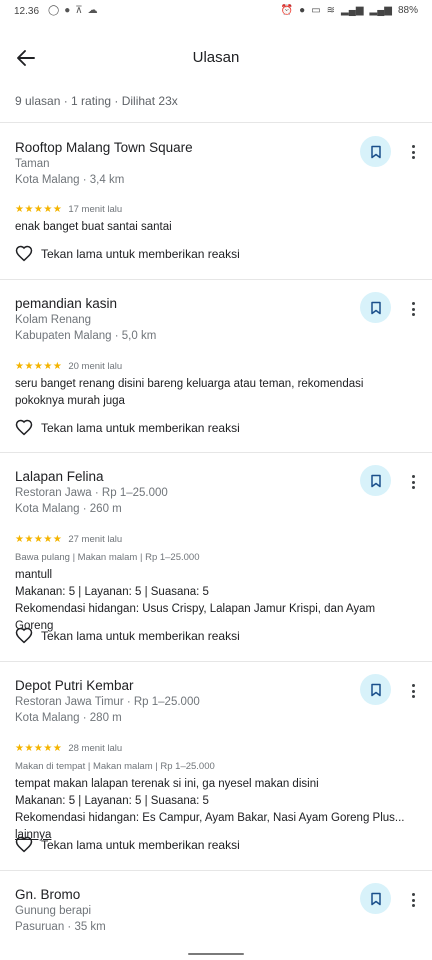 This screenshot has height=960, width=432. I want to click on shazam-icon: ●, so click(67, 10).